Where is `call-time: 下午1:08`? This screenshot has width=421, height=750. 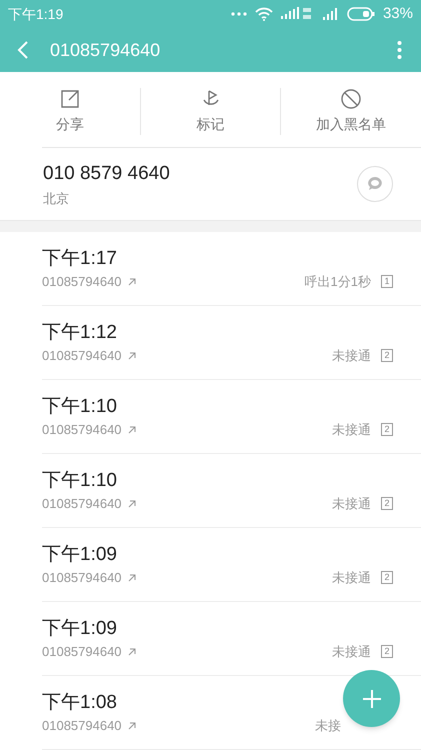 call-time: 下午1:08 is located at coordinates (79, 702).